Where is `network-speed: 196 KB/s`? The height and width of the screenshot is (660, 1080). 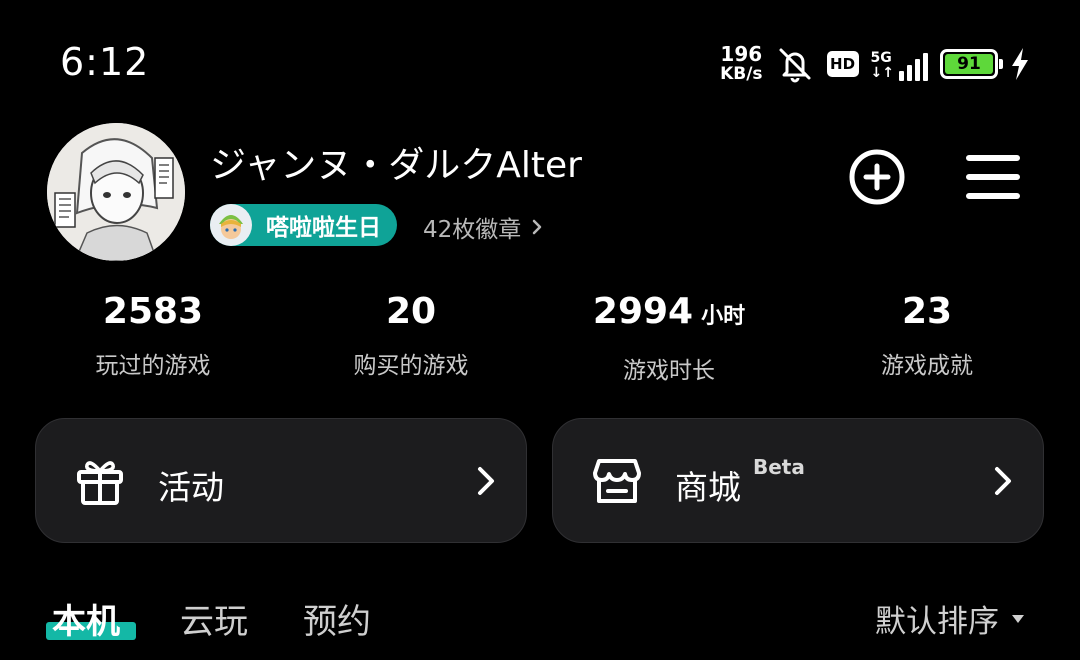 network-speed: 196 KB/s is located at coordinates (741, 64).